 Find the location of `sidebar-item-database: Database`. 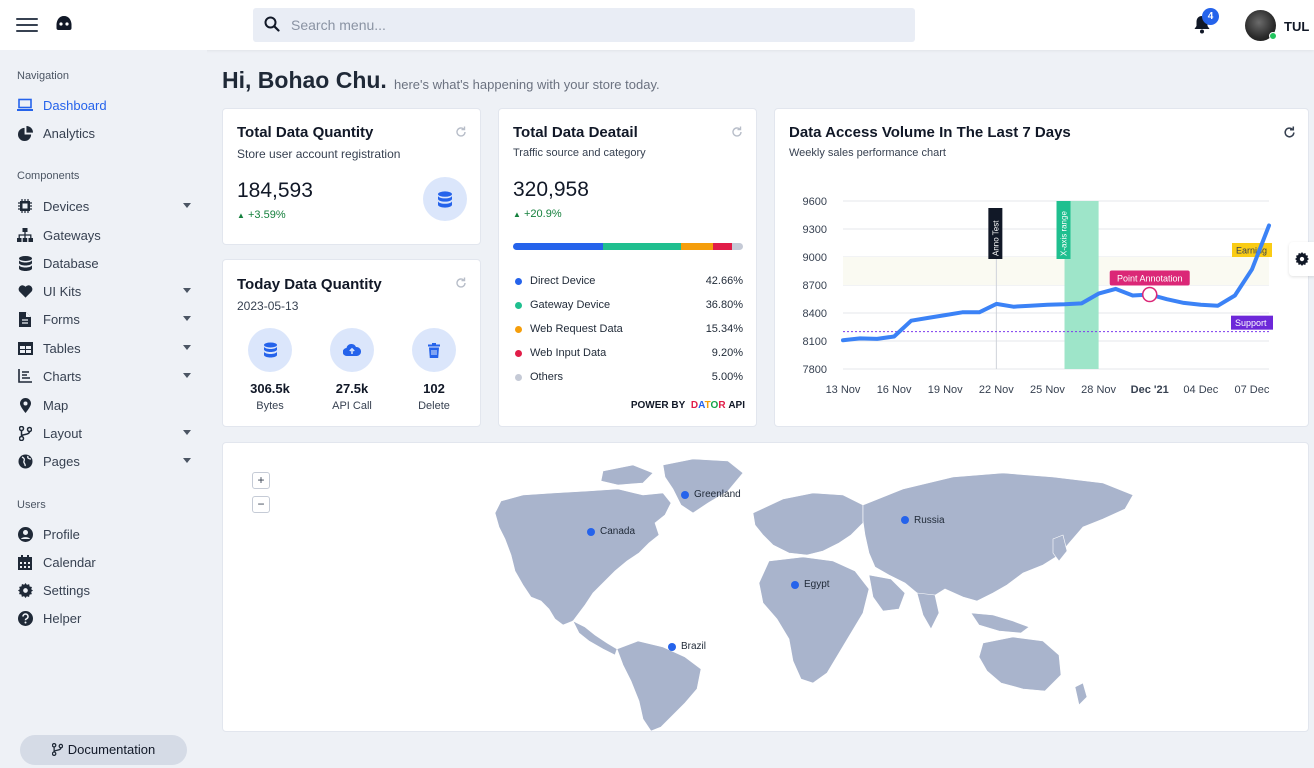

sidebar-item-database: Database is located at coordinates (107, 263).